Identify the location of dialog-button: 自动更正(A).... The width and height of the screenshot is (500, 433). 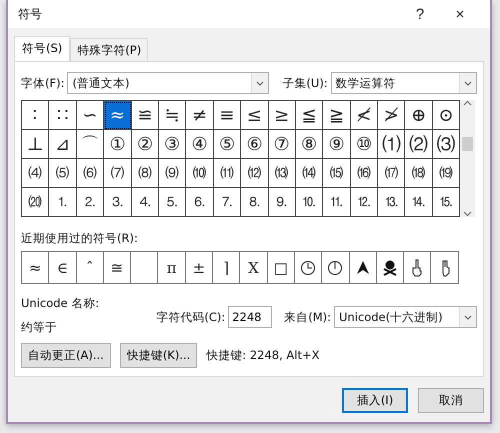
(66, 355).